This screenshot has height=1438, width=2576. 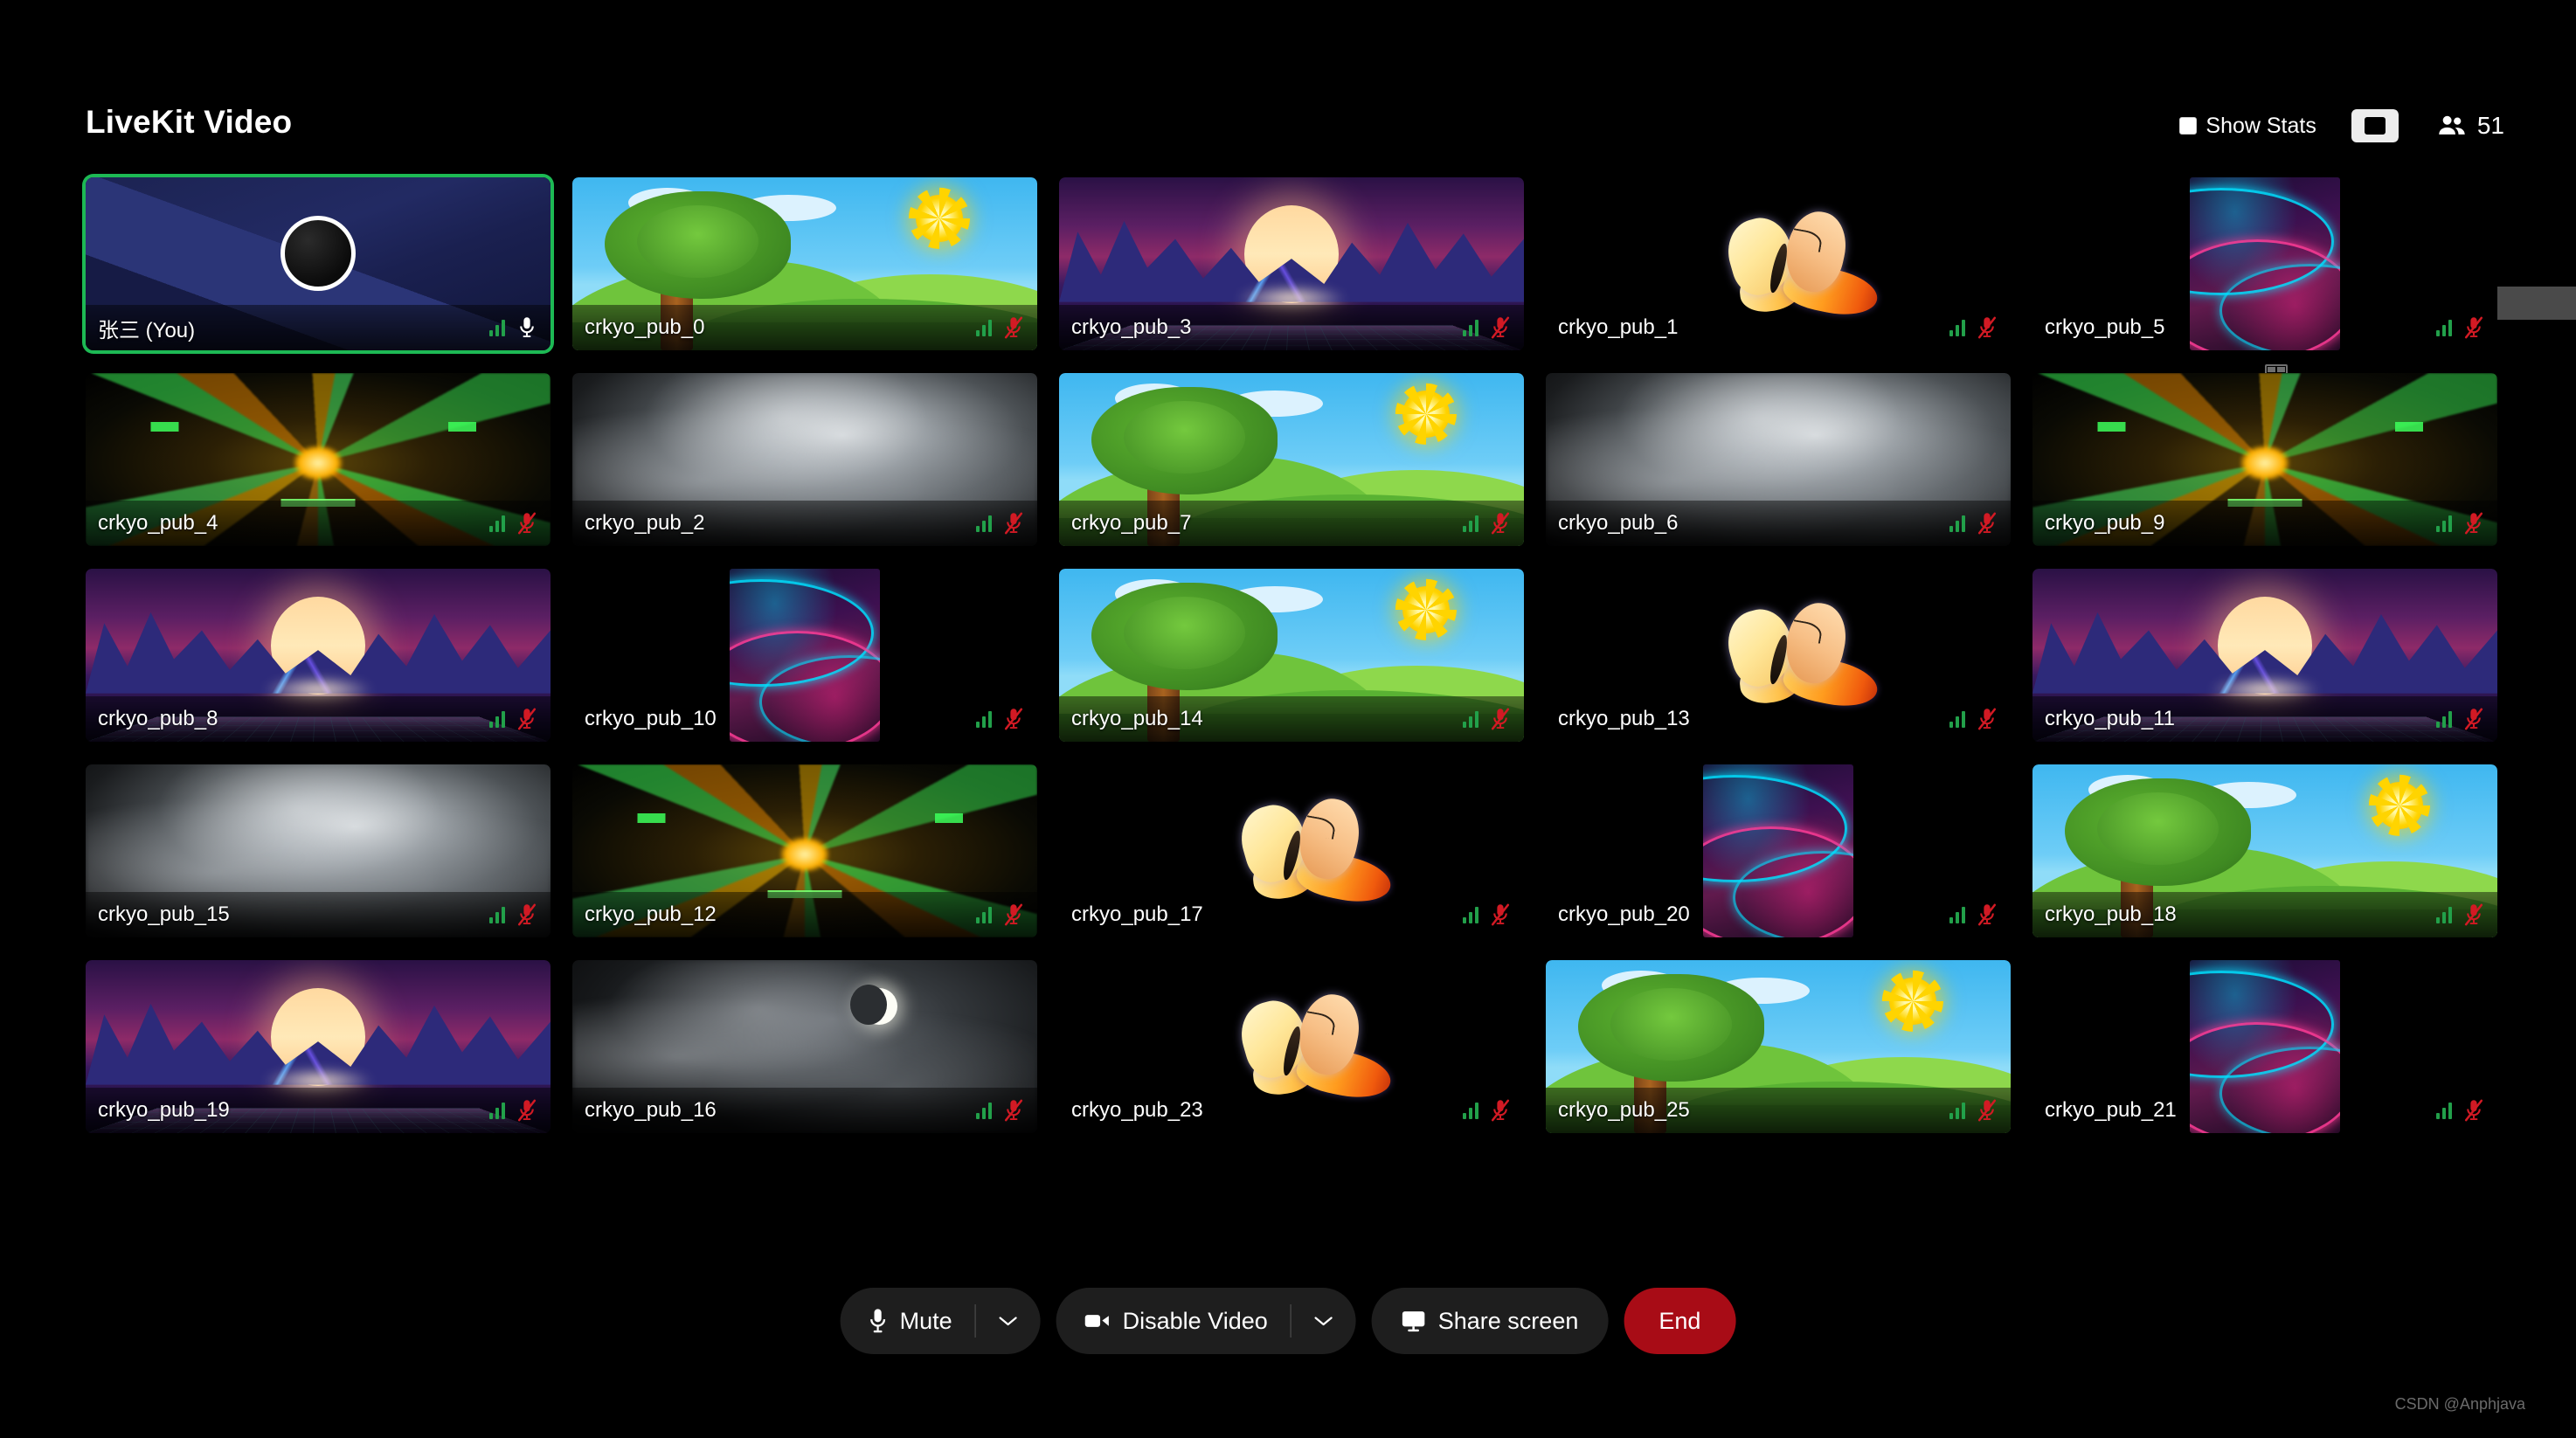 I want to click on end-call-label: End, so click(x=1679, y=1320).